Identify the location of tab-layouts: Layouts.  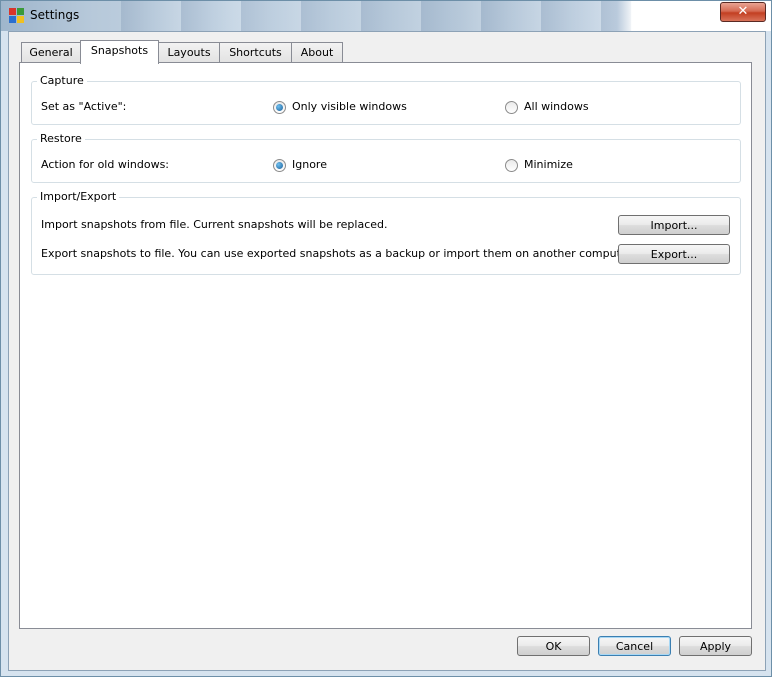
(189, 52).